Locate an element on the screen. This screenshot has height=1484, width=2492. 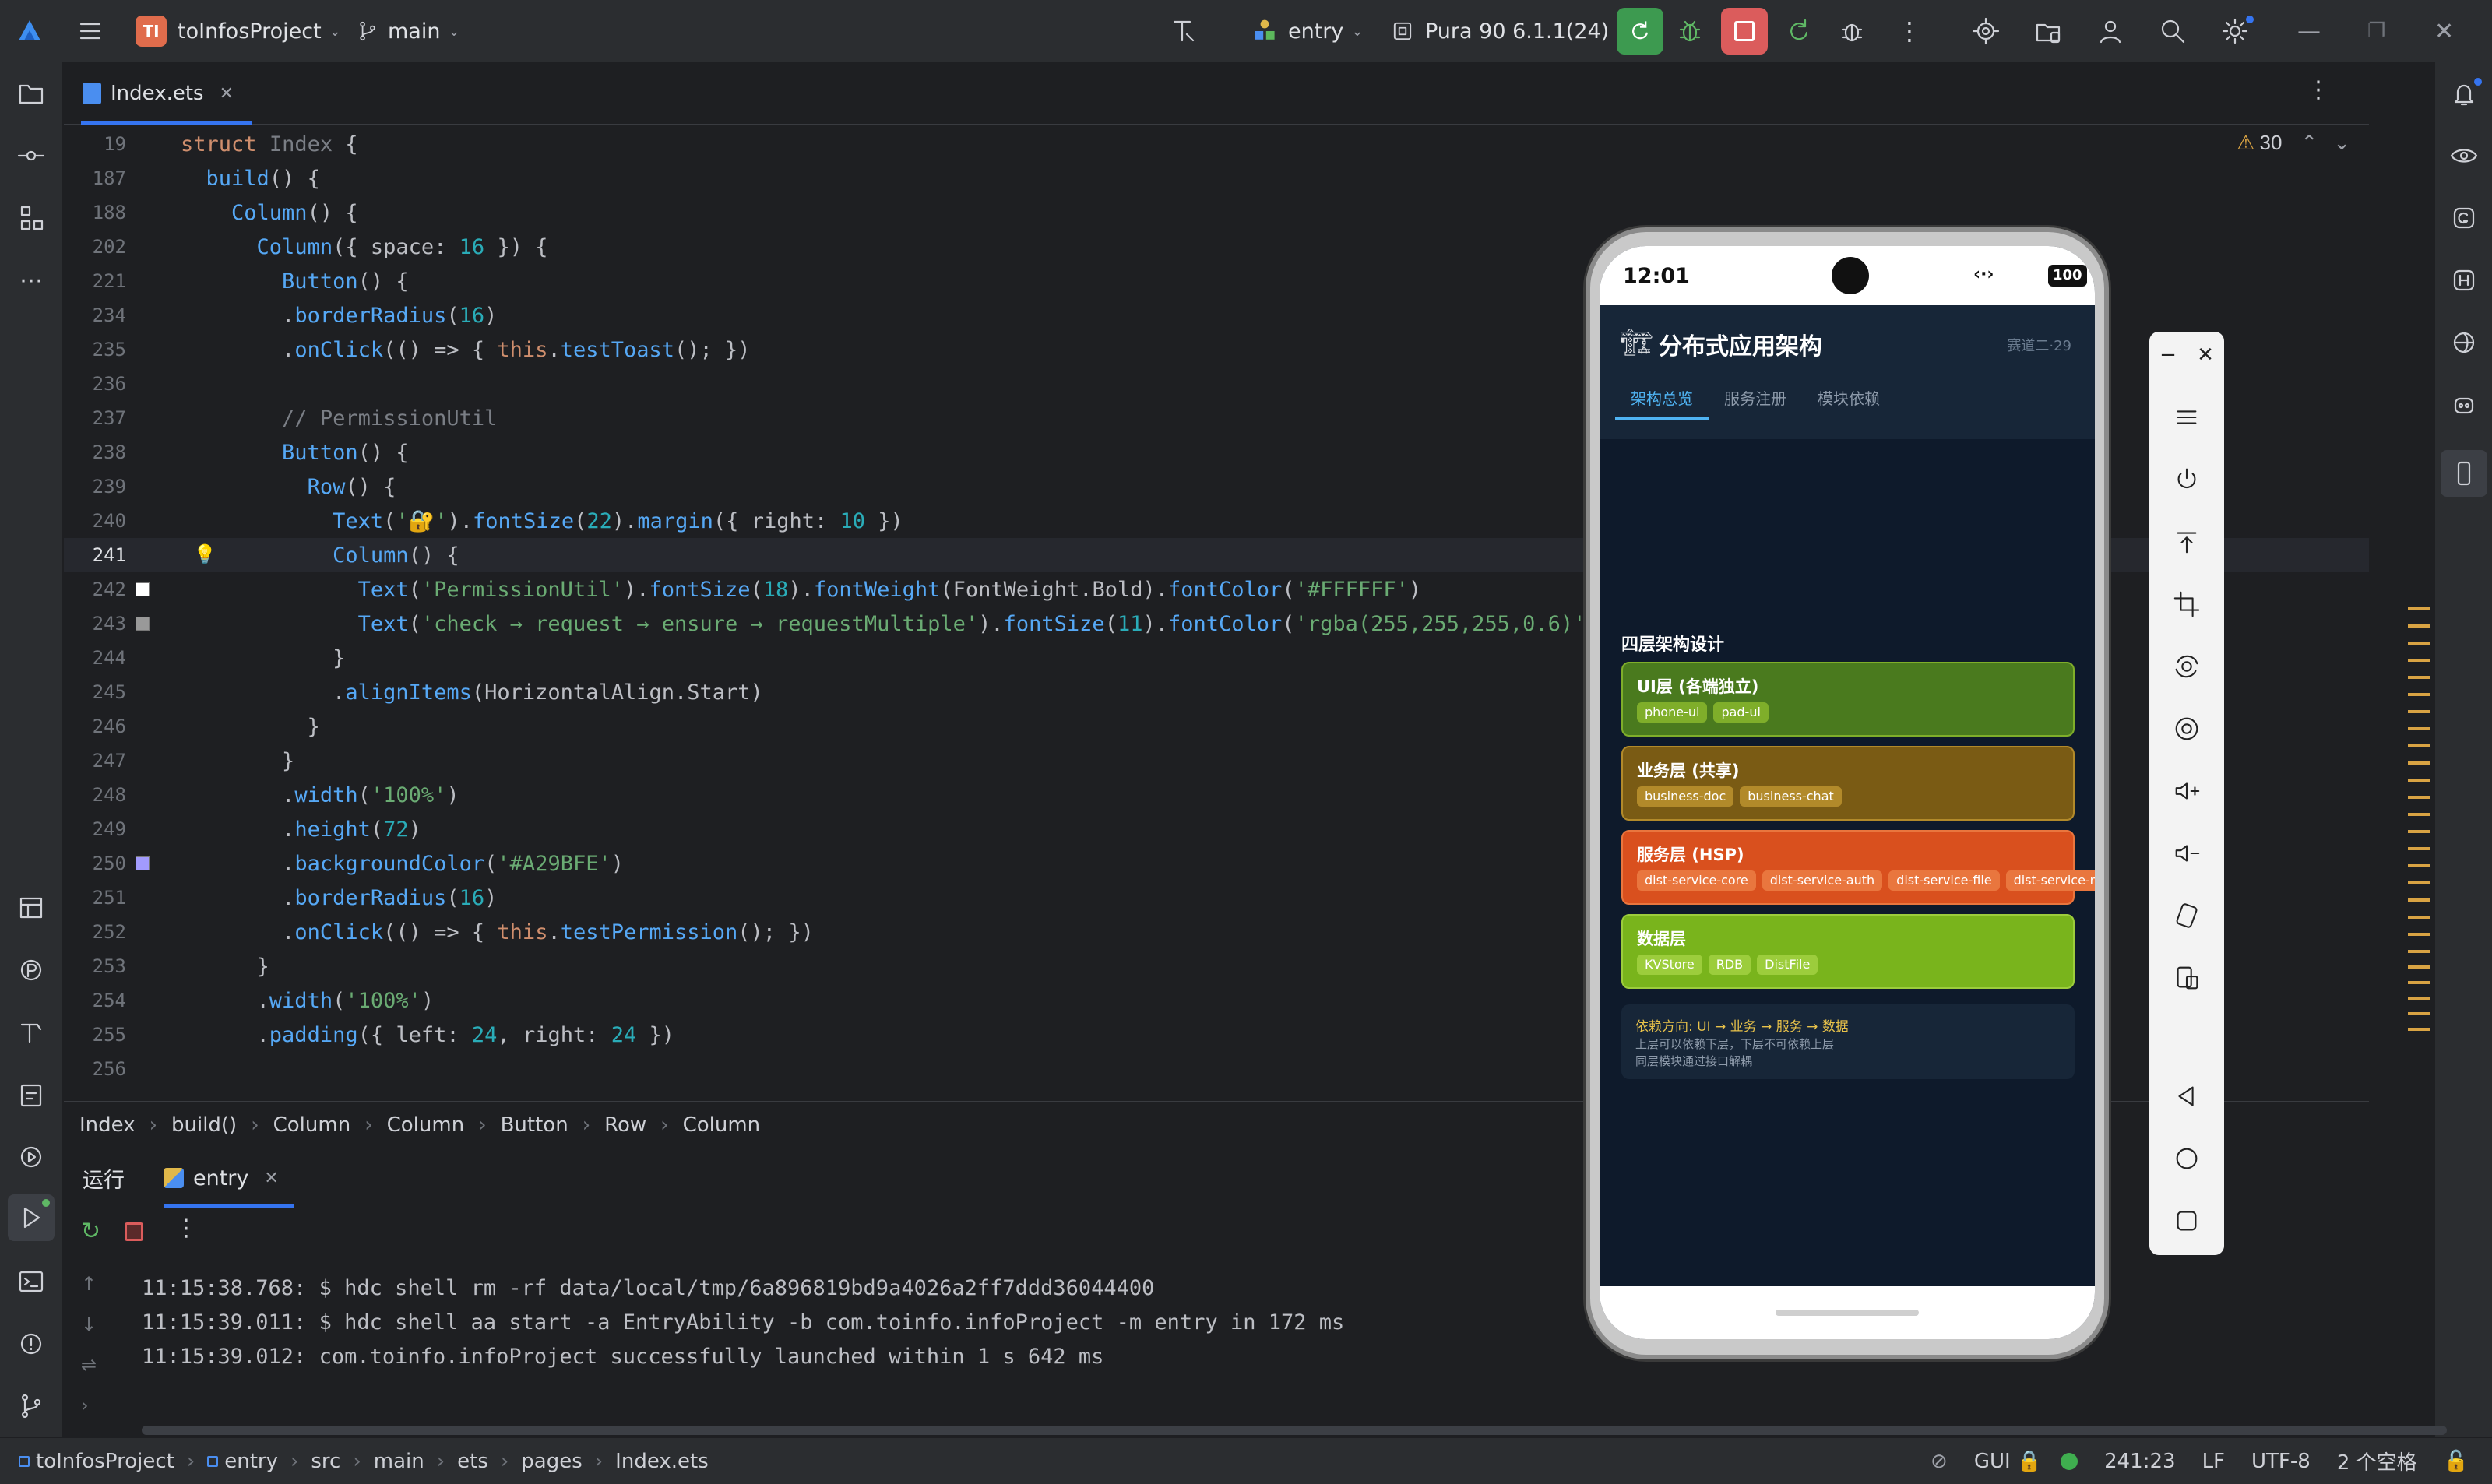
services-icon is located at coordinates (31, 1157).